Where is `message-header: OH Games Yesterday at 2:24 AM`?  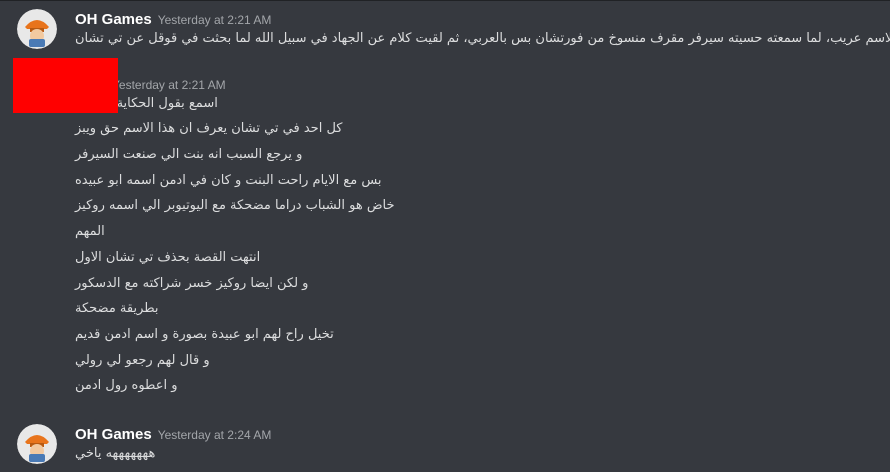 message-header: OH Games Yesterday at 2:24 AM is located at coordinates (173, 433).